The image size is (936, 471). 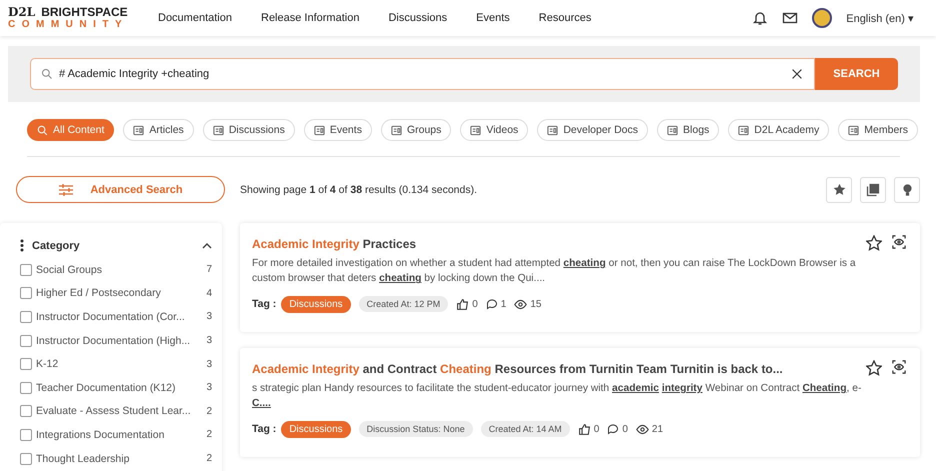 What do you see at coordinates (106, 388) in the screenshot?
I see `category-label: Teacher Documentation (K12)` at bounding box center [106, 388].